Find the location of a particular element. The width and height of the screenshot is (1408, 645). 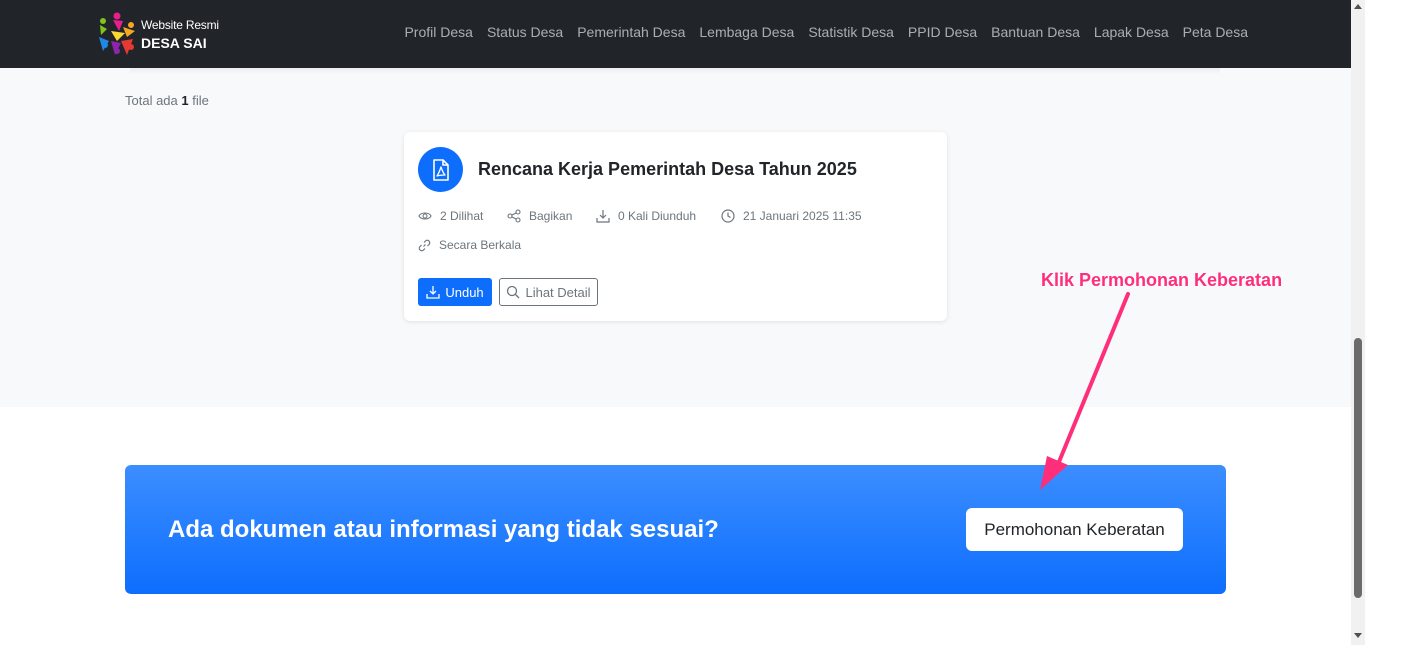

scrollbar-thumb is located at coordinates (1358, 468).